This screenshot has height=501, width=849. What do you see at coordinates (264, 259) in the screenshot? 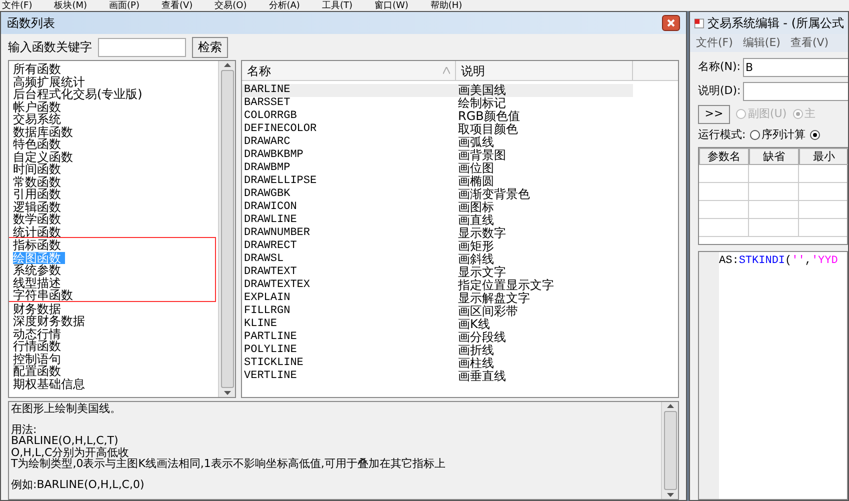
I see `function-name: DRAWSL` at bounding box center [264, 259].